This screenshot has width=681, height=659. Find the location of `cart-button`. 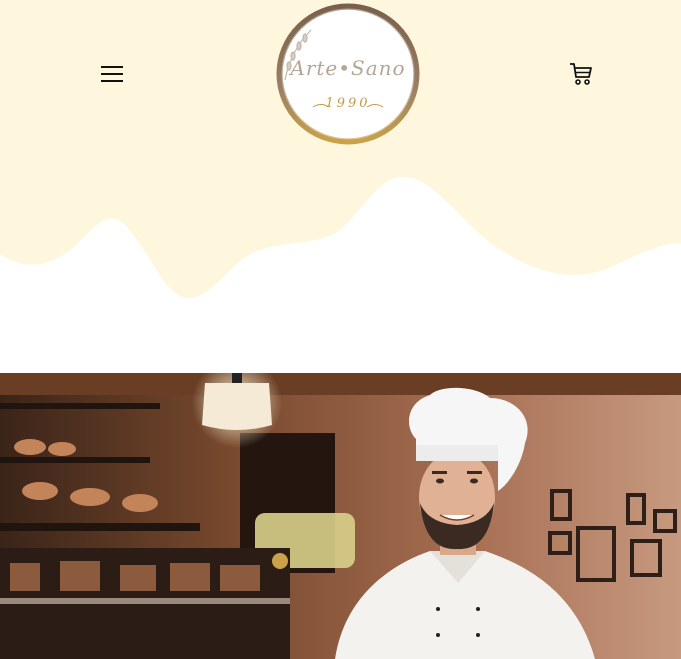

cart-button is located at coordinates (581, 74).